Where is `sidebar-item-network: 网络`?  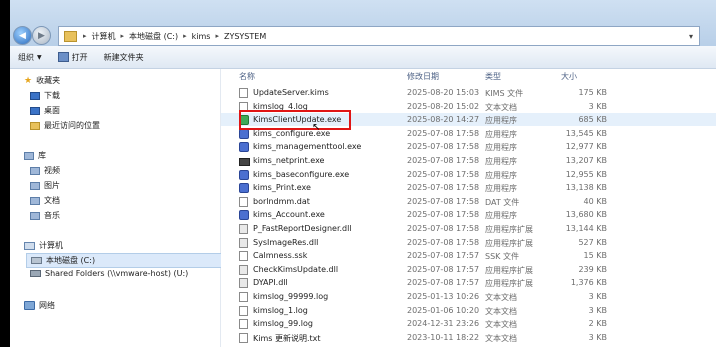 sidebar-item-network: 网络 is located at coordinates (39, 305).